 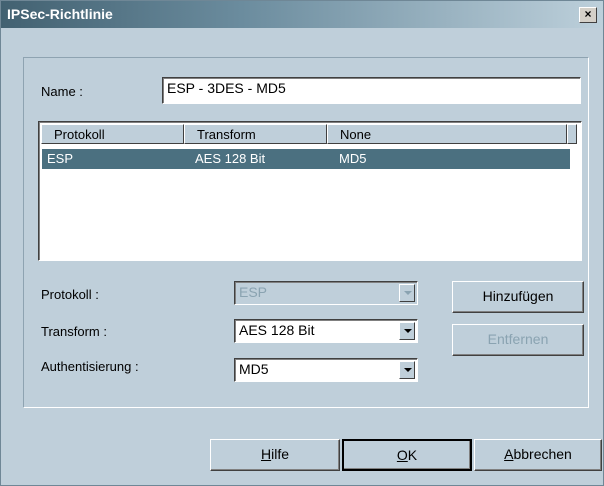 I want to click on name-label: Name :, so click(x=62, y=91).